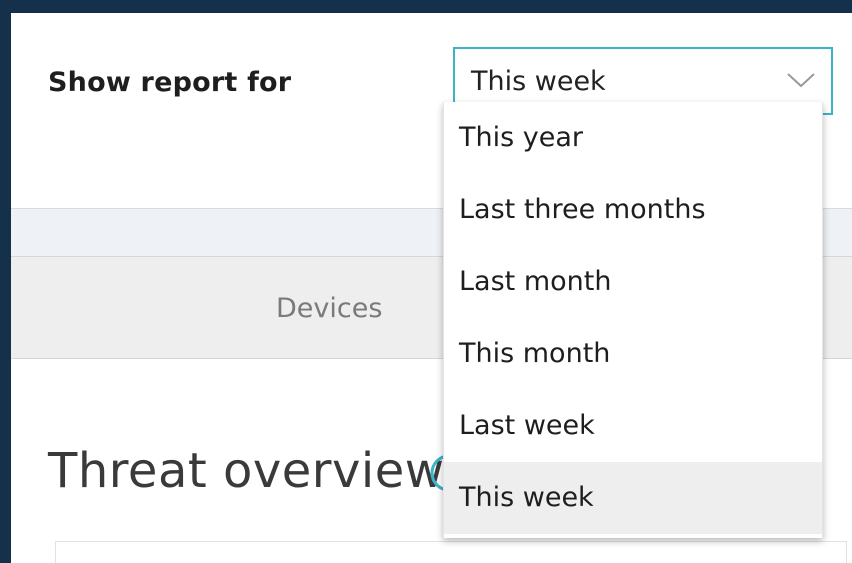  Describe the element at coordinates (633, 426) in the screenshot. I see `option-last-week: Last week` at that location.